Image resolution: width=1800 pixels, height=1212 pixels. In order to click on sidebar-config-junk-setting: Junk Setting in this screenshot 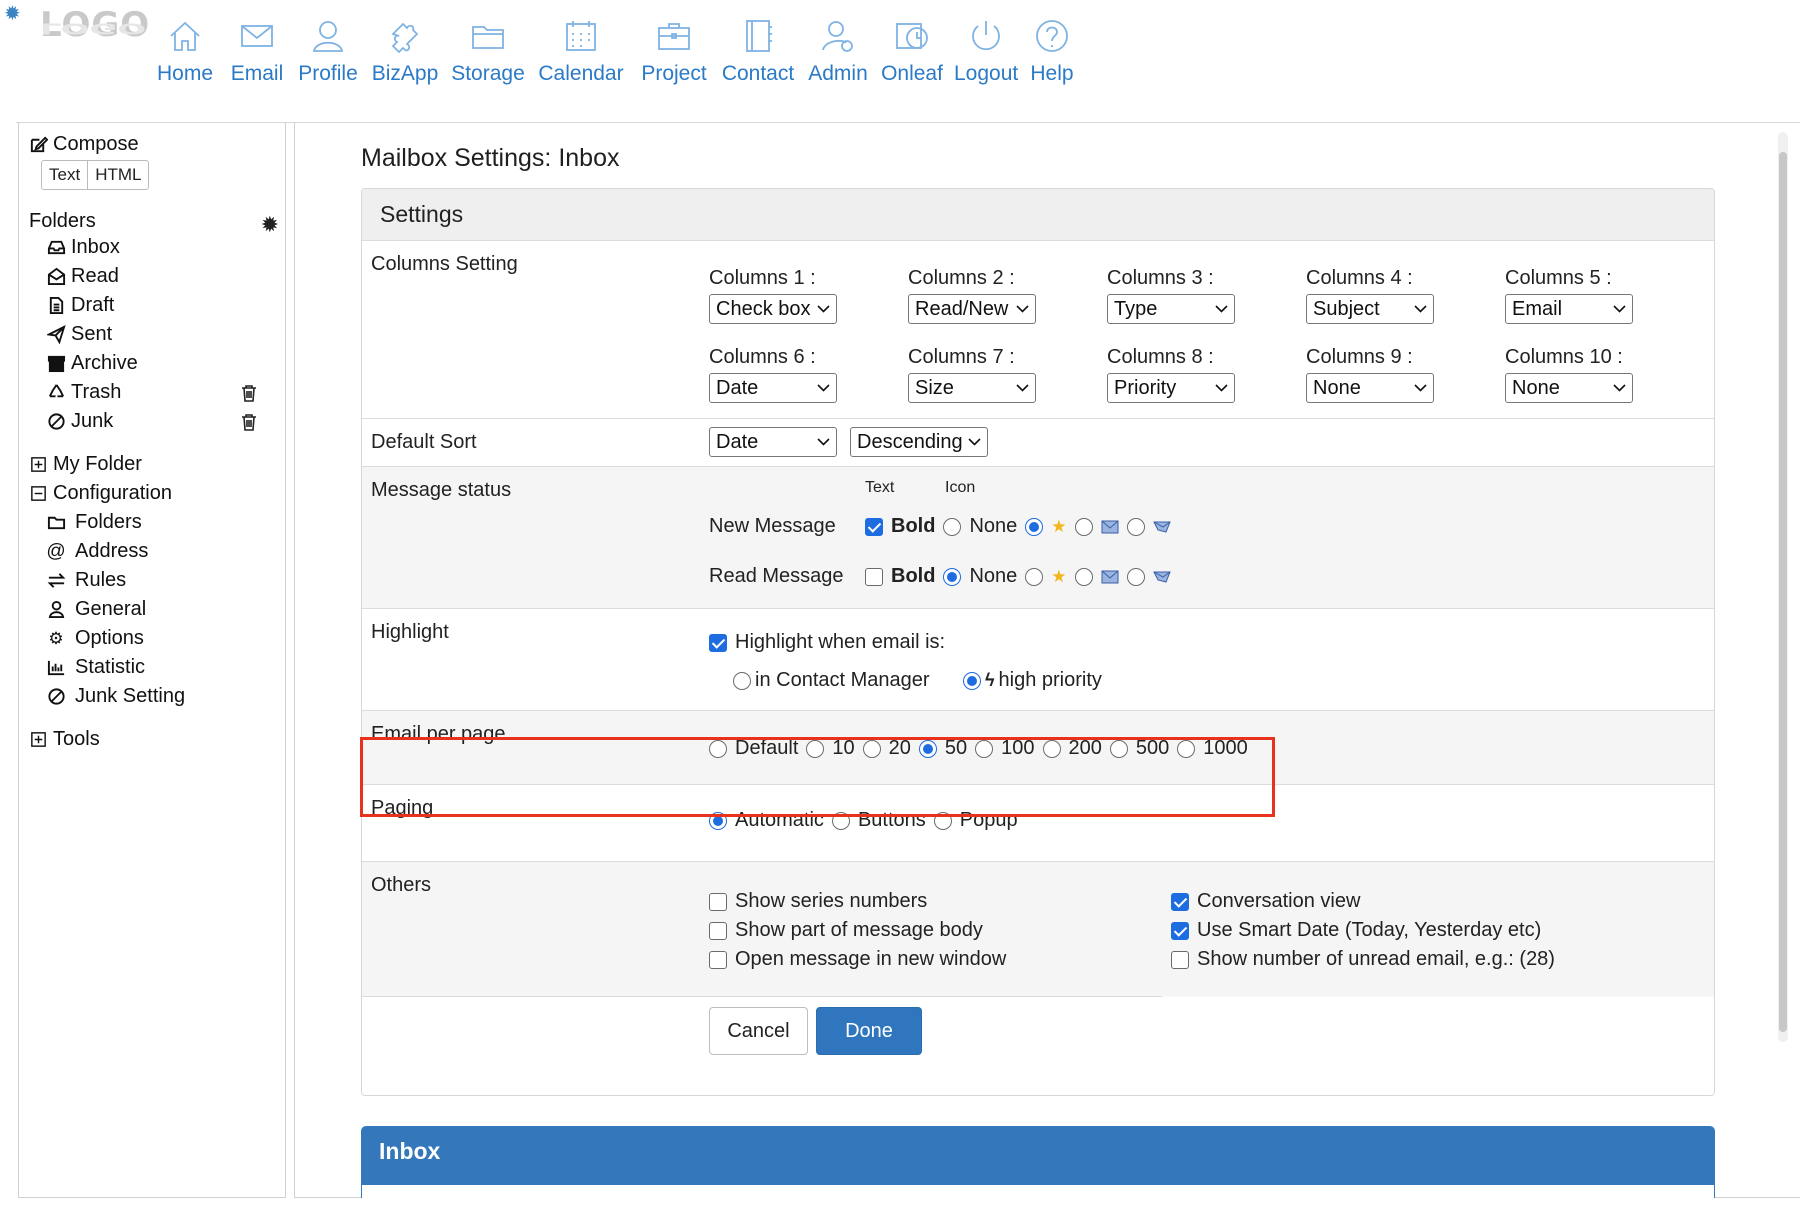, I will do `click(115, 696)`.